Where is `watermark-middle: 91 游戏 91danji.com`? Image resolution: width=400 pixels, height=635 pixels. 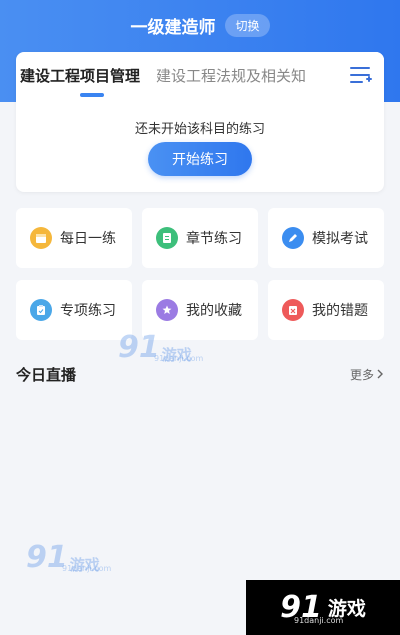
watermark-middle: 91 游戏 91danji.com is located at coordinates (160, 347).